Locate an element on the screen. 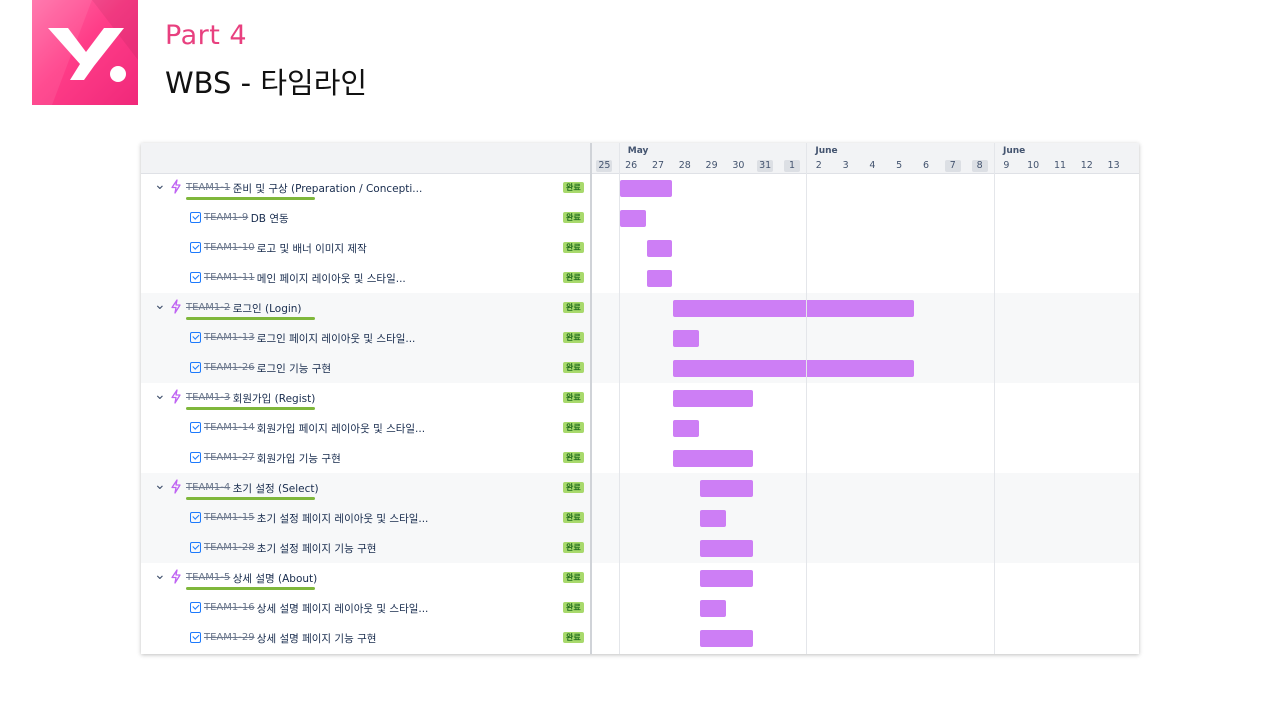  task-row: TEAM1-15 초기 설정 페이지 레이아웃 및 스타일... 완료 is located at coordinates (640, 518).